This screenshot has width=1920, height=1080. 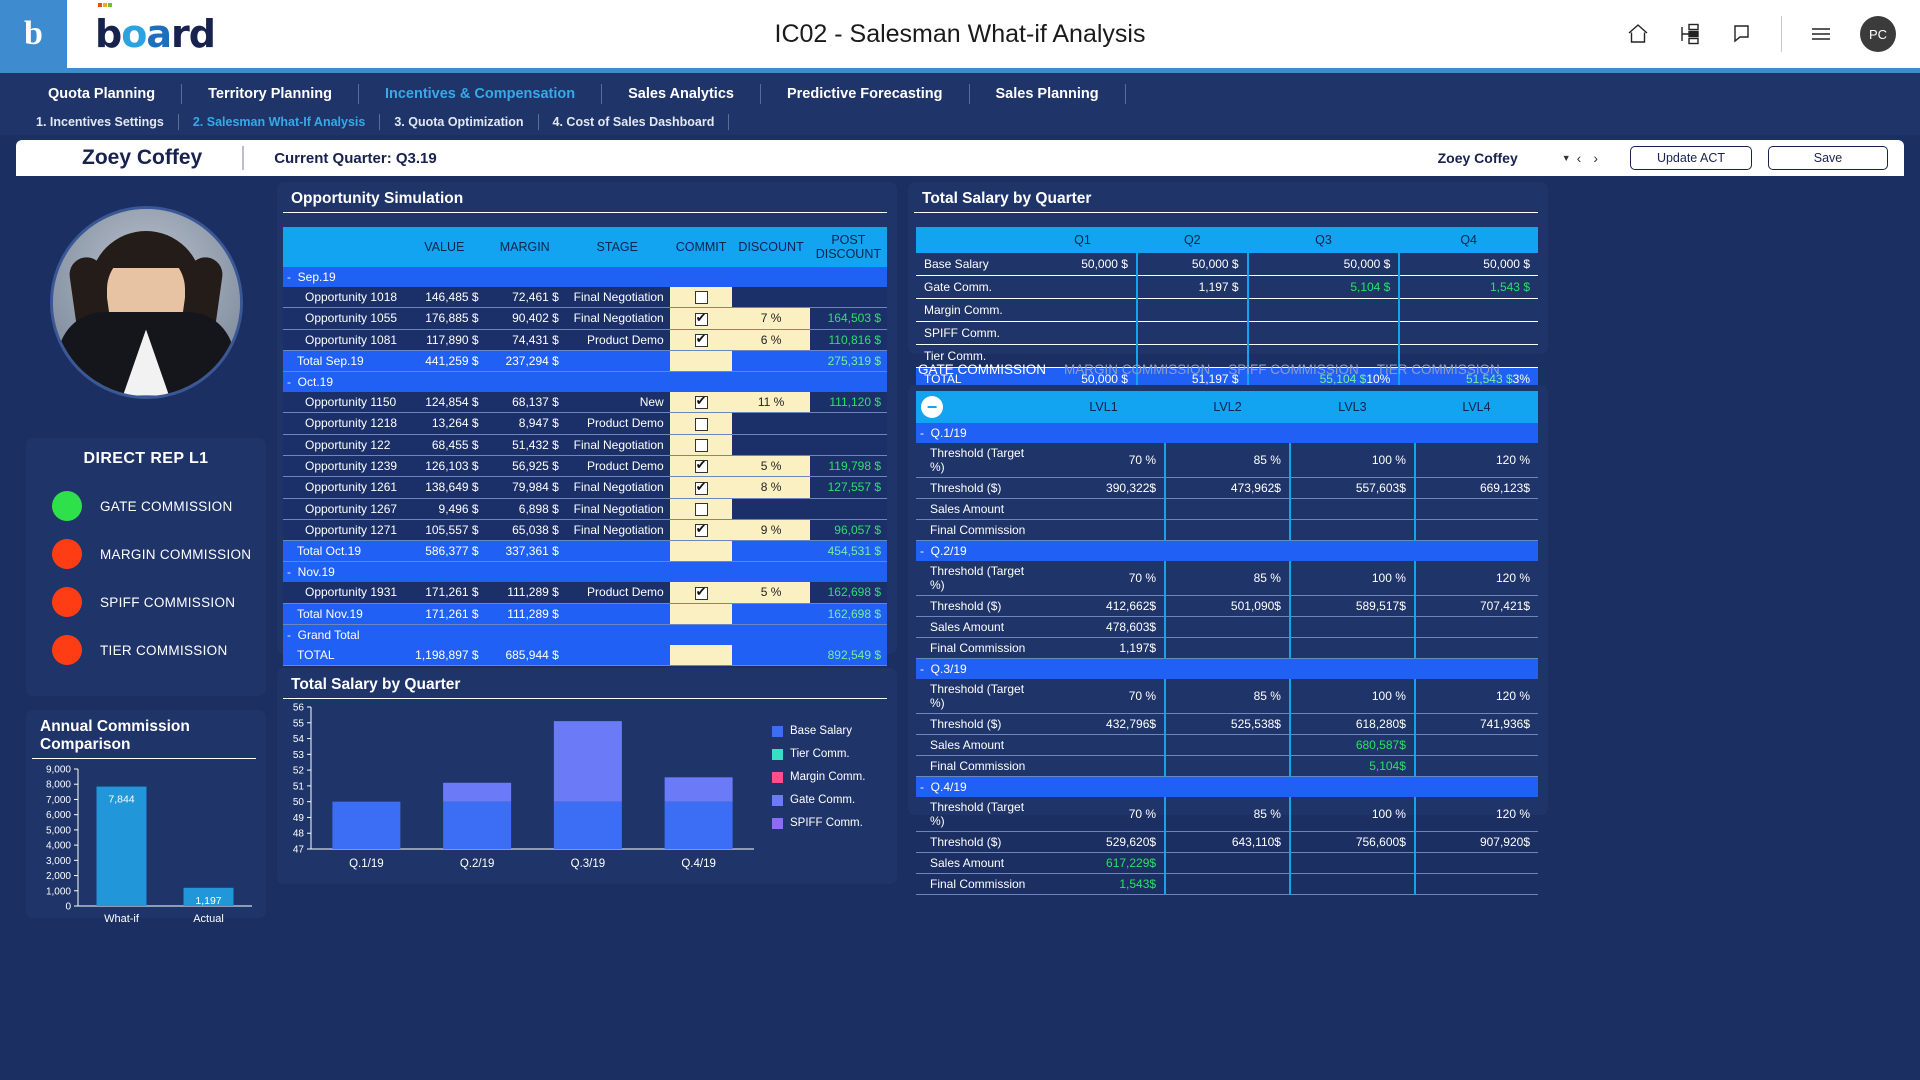 I want to click on save-button: Save, so click(x=1828, y=158).